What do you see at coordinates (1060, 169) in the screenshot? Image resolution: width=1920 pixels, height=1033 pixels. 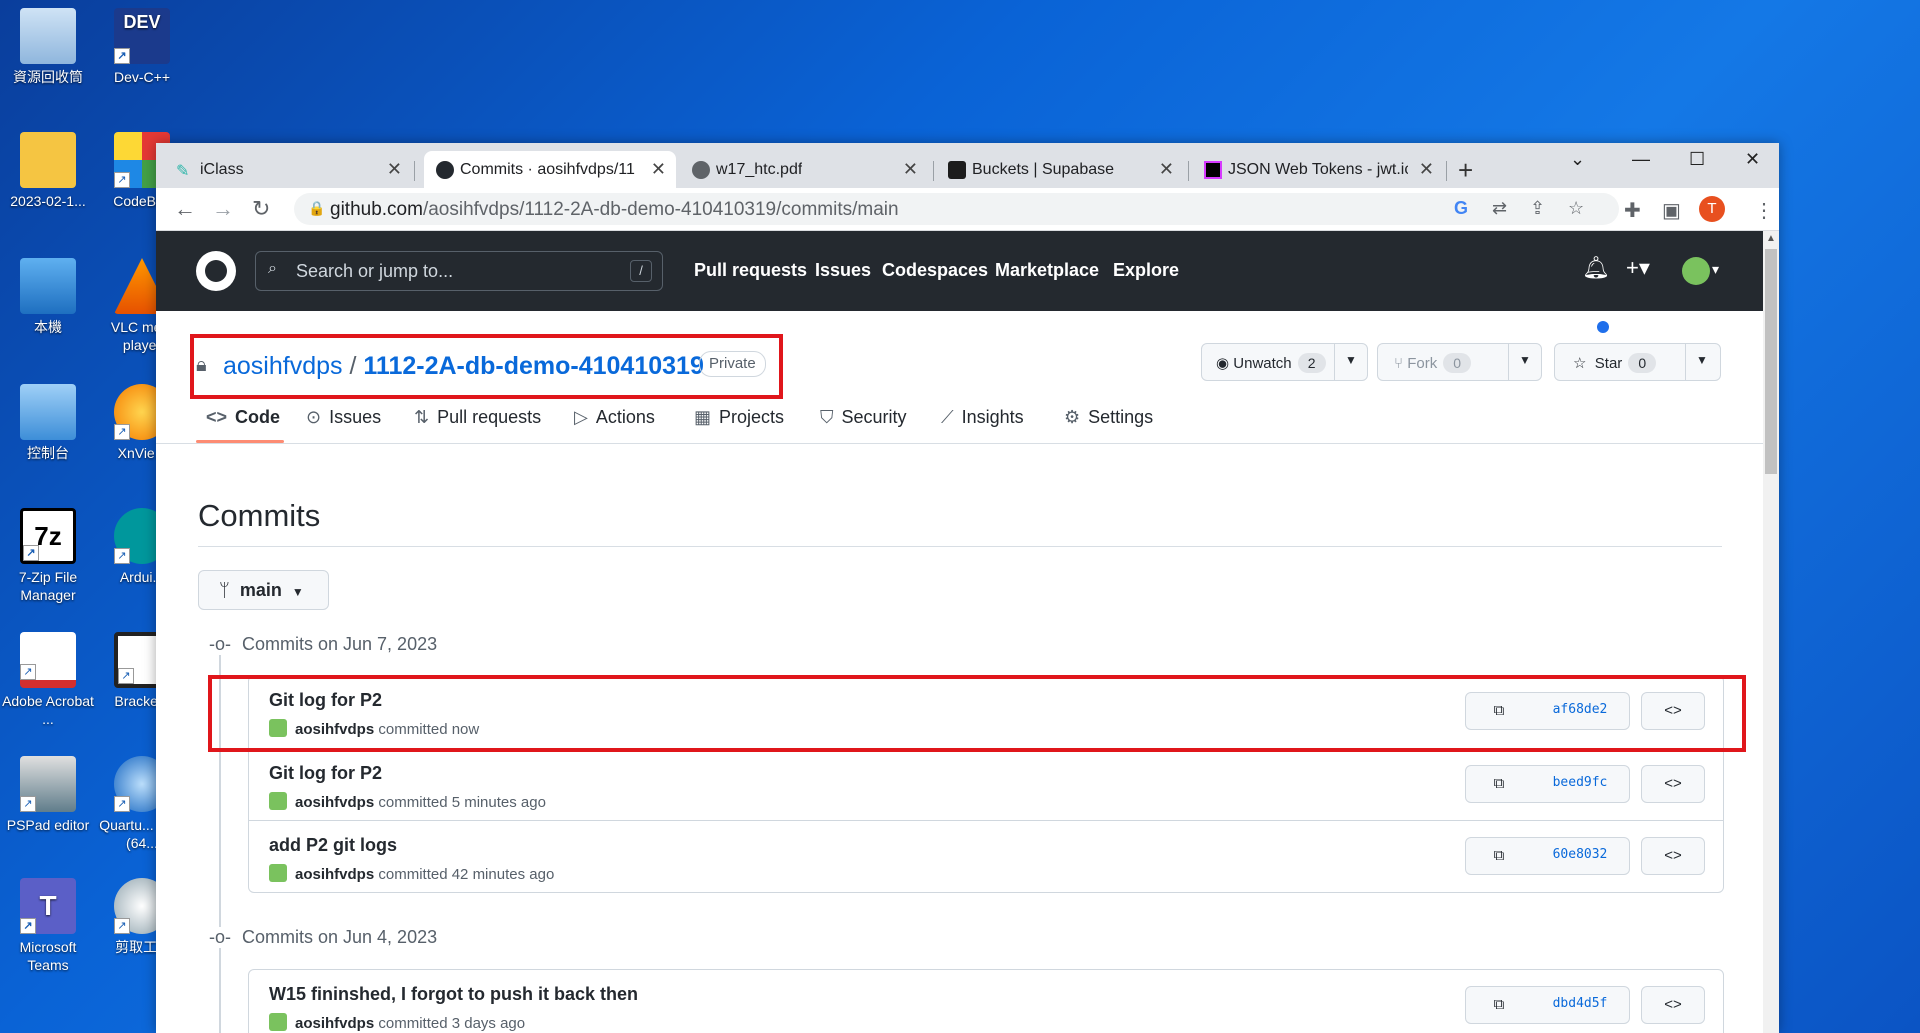 I see `tab-supabase: Buckets | Supabase ✕` at bounding box center [1060, 169].